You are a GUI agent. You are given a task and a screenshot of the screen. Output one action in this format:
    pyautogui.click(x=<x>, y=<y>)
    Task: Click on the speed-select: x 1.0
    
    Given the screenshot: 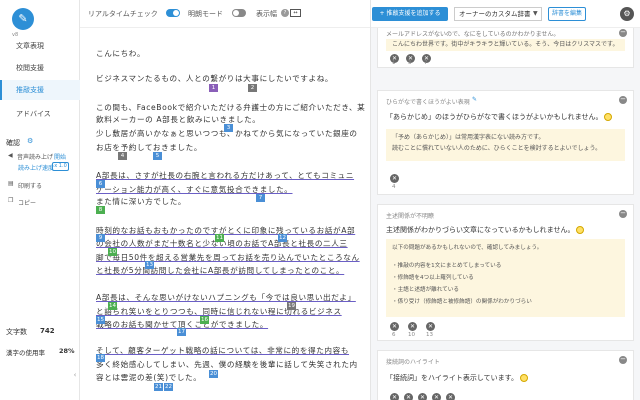 What is the action you would take?
    pyautogui.click(x=60, y=166)
    